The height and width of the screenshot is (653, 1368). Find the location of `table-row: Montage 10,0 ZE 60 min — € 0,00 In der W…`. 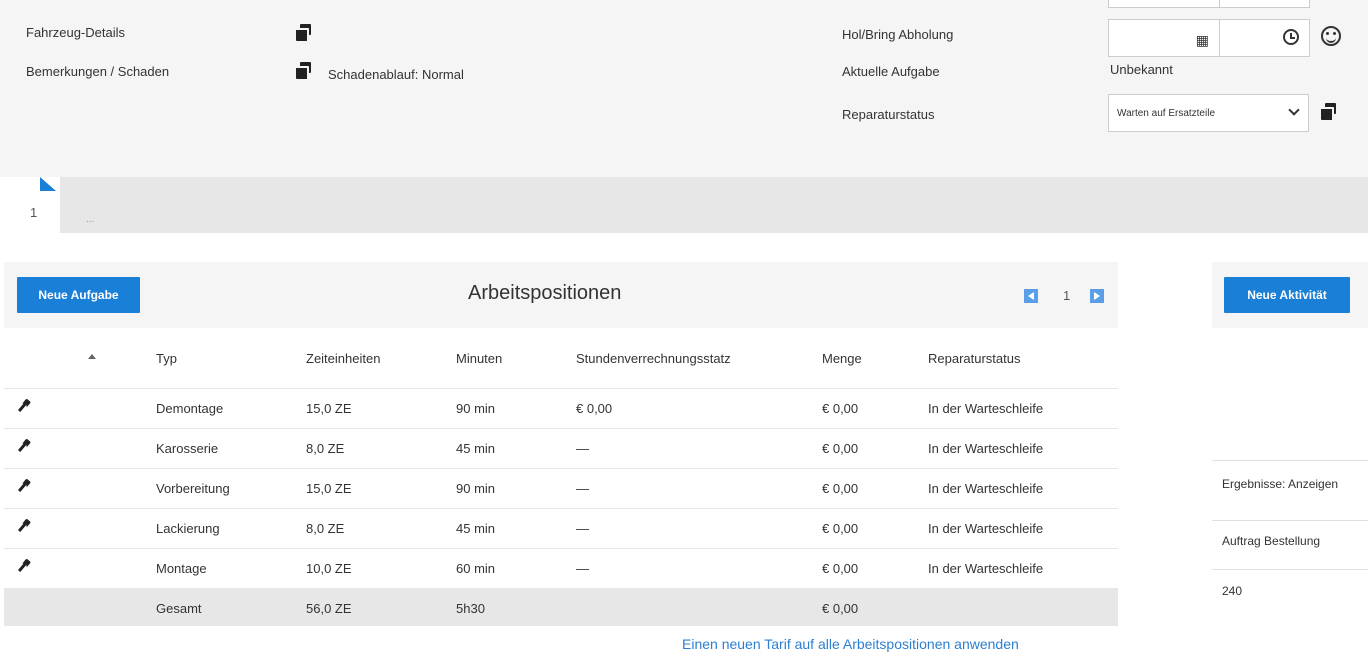

table-row: Montage 10,0 ZE 60 min — € 0,00 In der W… is located at coordinates (561, 567).